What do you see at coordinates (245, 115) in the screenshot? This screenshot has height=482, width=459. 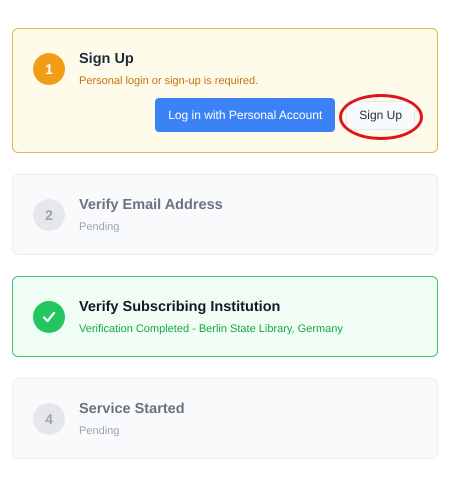 I see `login-button: Log in with Personal Account` at bounding box center [245, 115].